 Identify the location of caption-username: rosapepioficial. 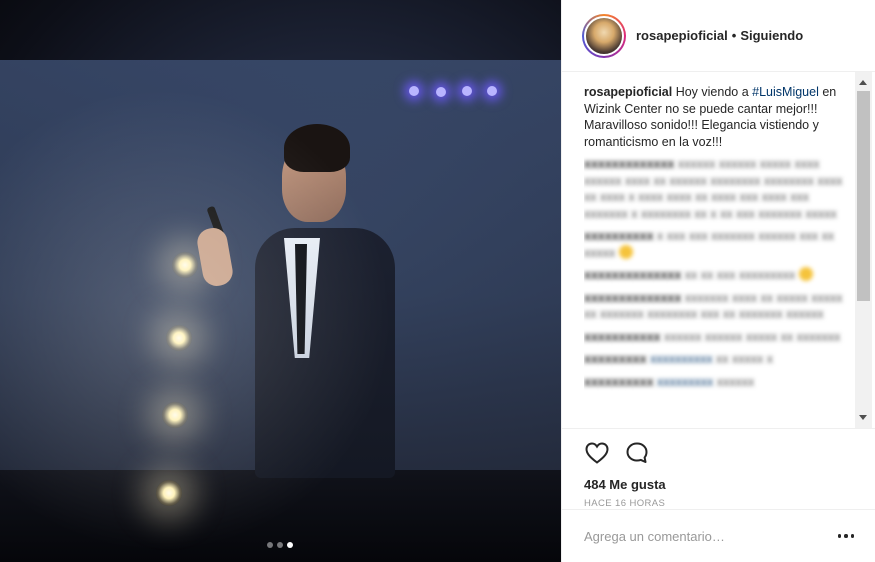
(628, 92).